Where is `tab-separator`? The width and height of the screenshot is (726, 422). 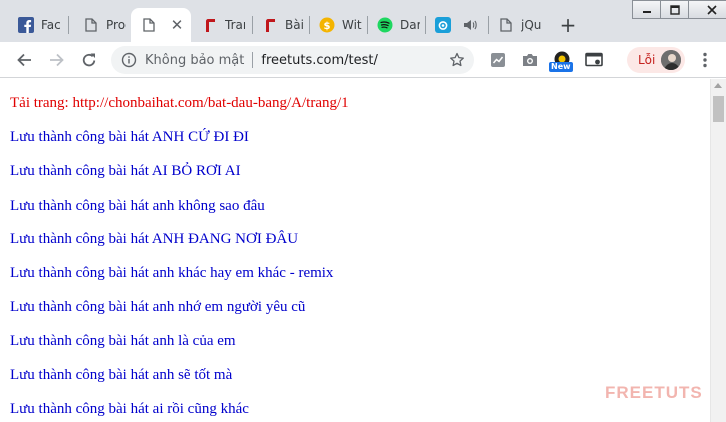 tab-separator is located at coordinates (68, 25).